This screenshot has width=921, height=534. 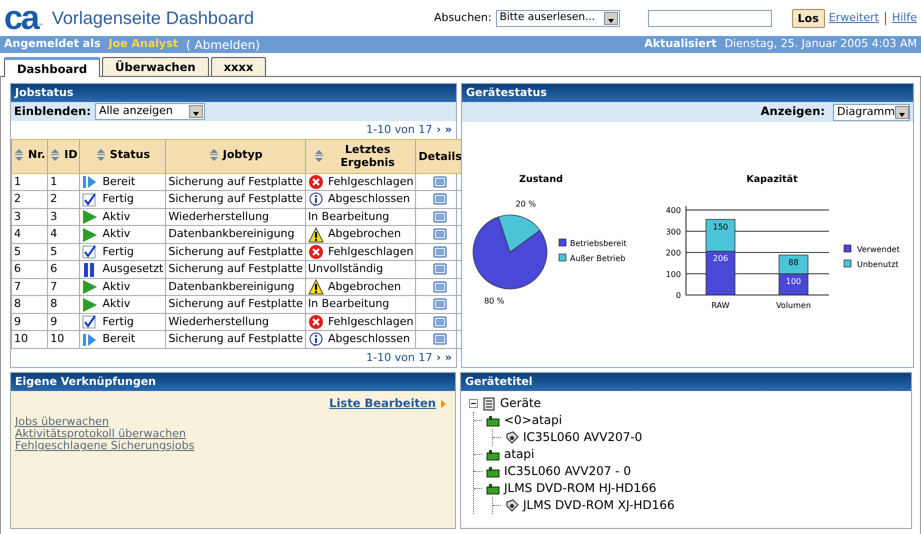 What do you see at coordinates (793, 263) in the screenshot?
I see `bar-value-label: 88` at bounding box center [793, 263].